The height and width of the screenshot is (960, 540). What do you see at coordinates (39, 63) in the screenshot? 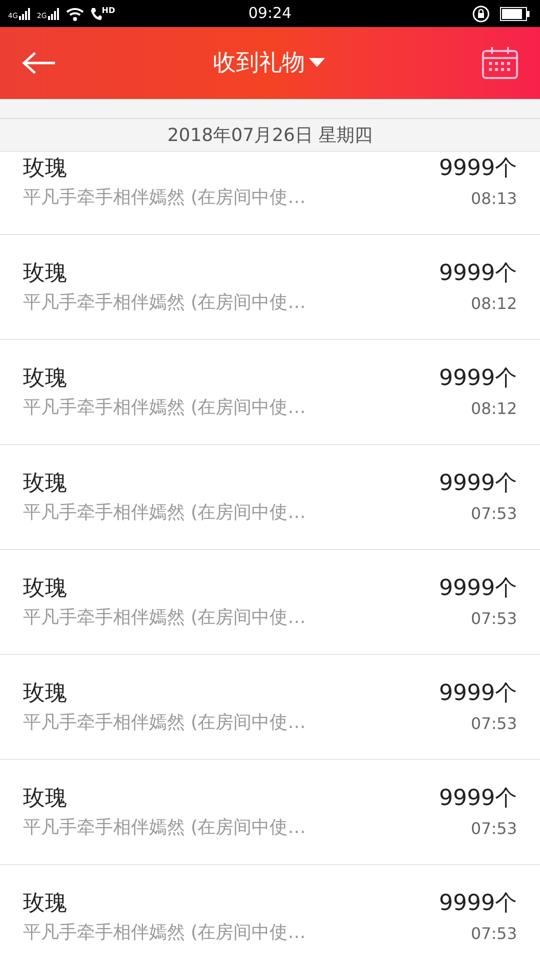
I see `back-arrow-icon` at bounding box center [39, 63].